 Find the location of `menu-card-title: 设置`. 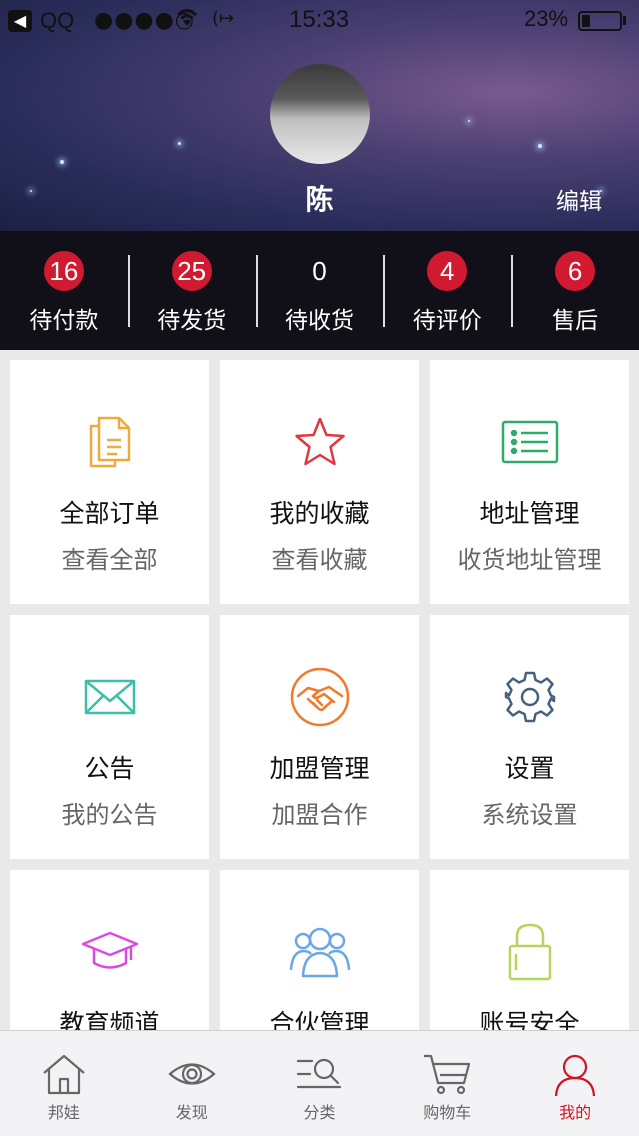

menu-card-title: 设置 is located at coordinates (529, 768).